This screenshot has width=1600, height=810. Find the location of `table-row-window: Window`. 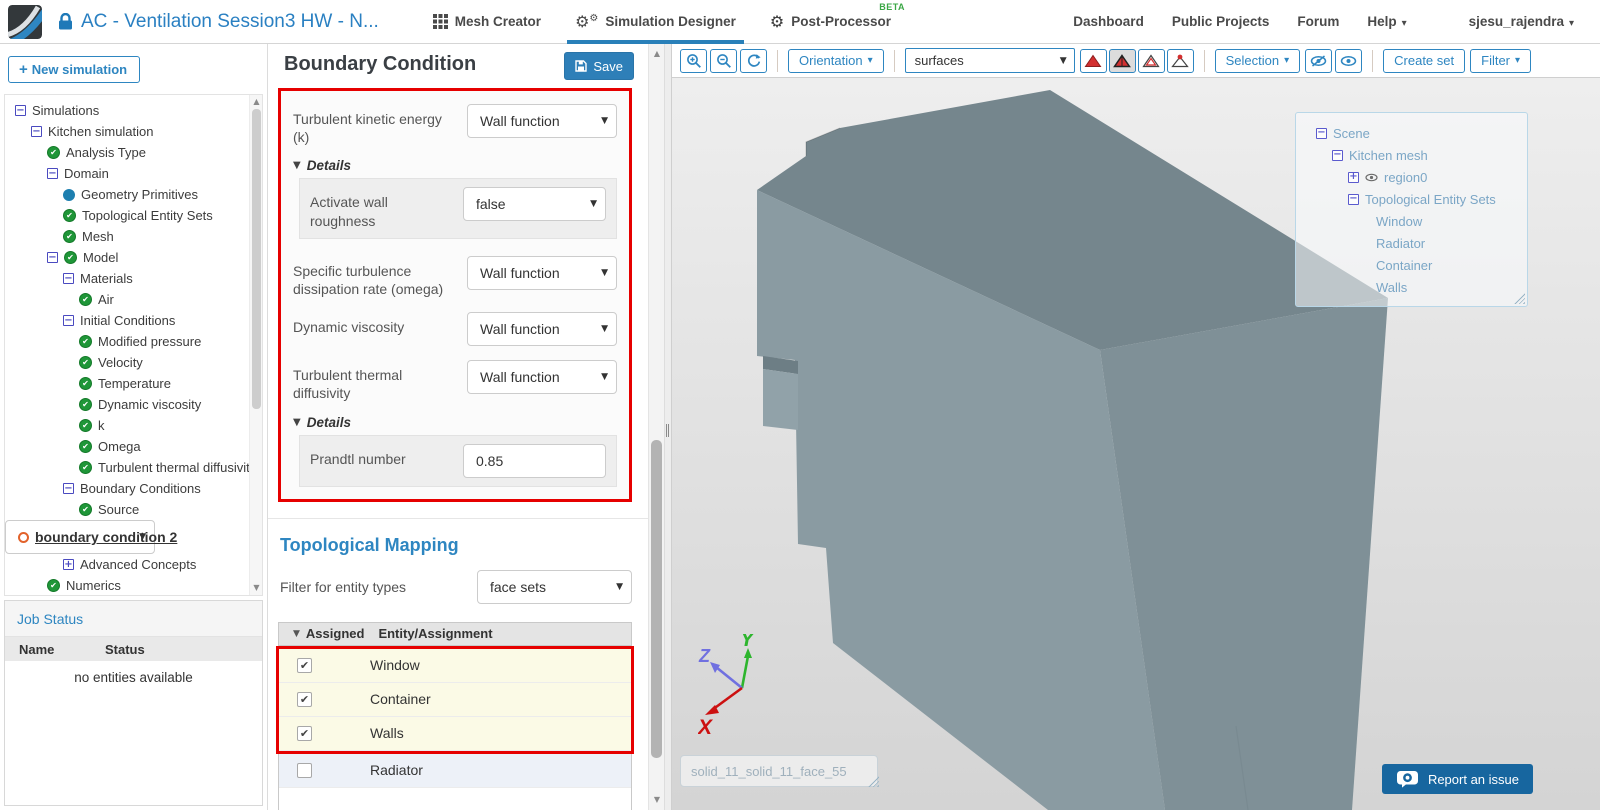

table-row-window: Window is located at coordinates (455, 665).